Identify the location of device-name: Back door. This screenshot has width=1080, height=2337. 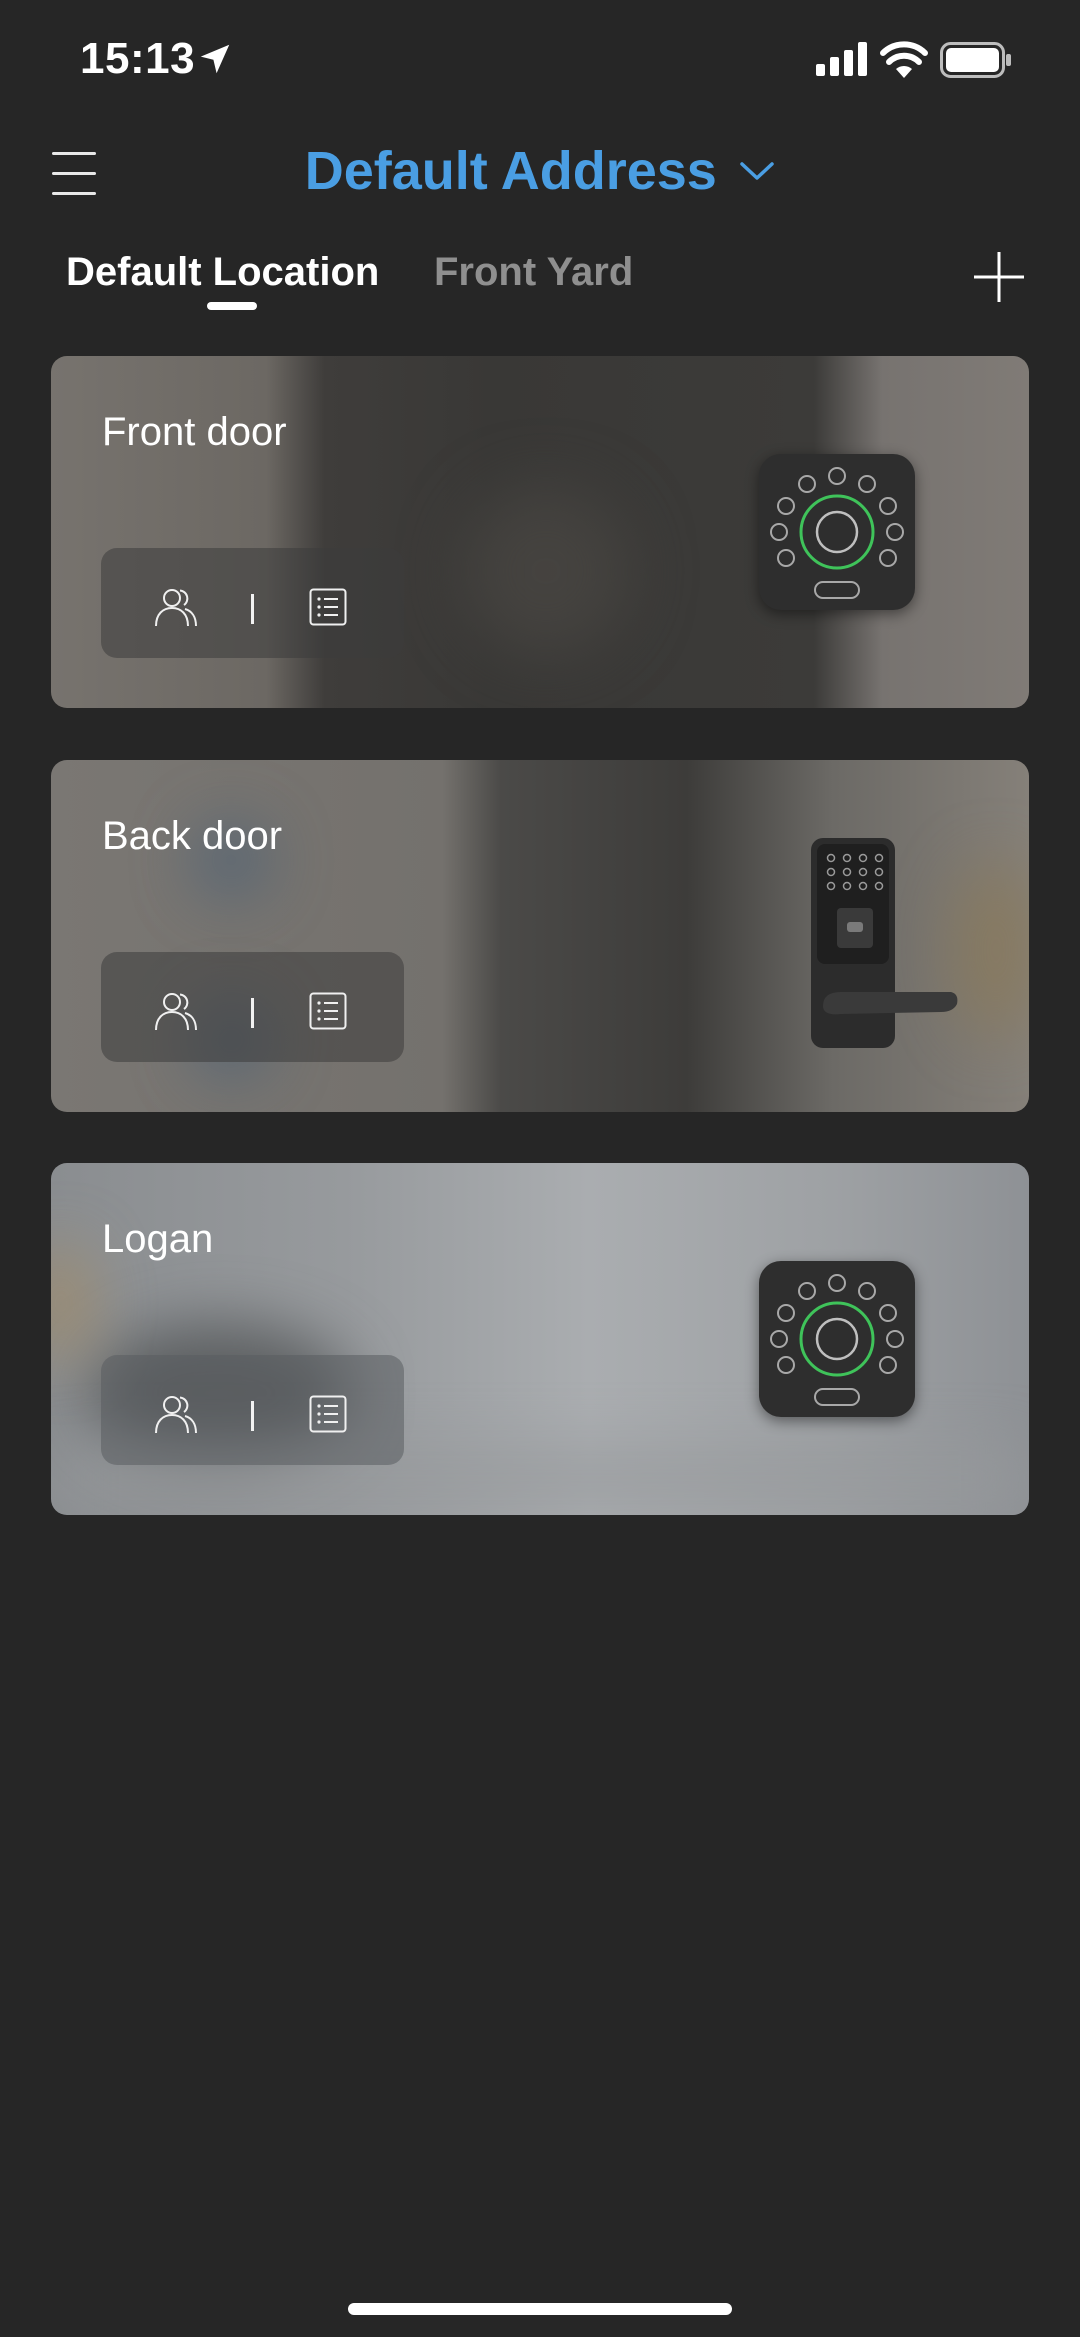
(192, 836).